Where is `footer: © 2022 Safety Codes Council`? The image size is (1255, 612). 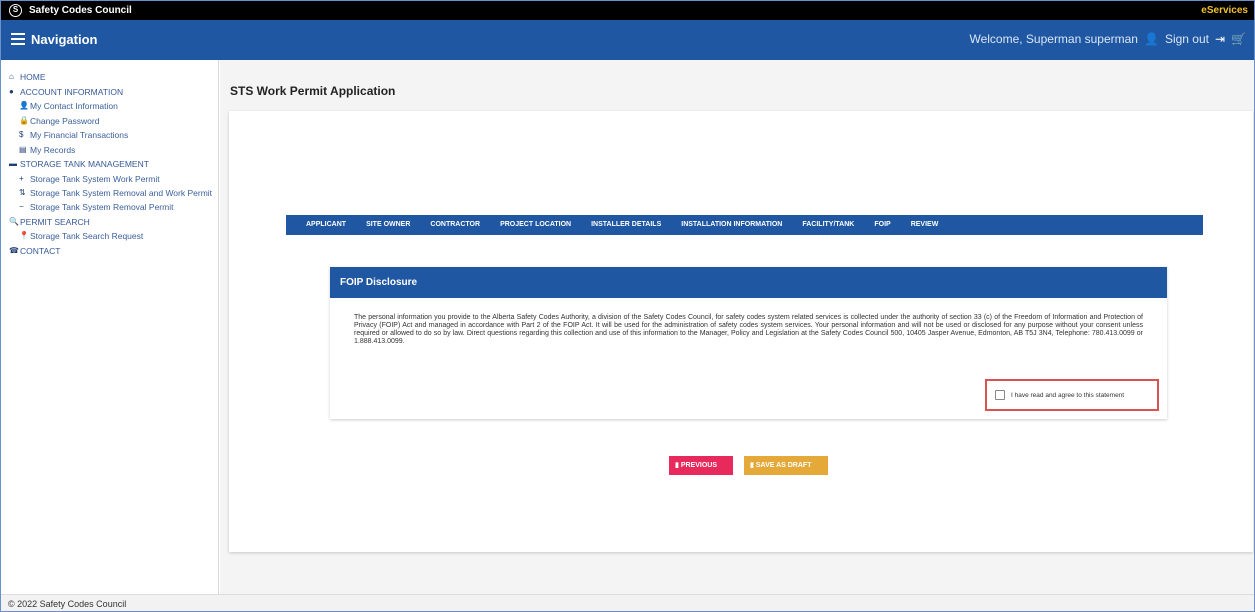
footer: © 2022 Safety Codes Council is located at coordinates (627, 602).